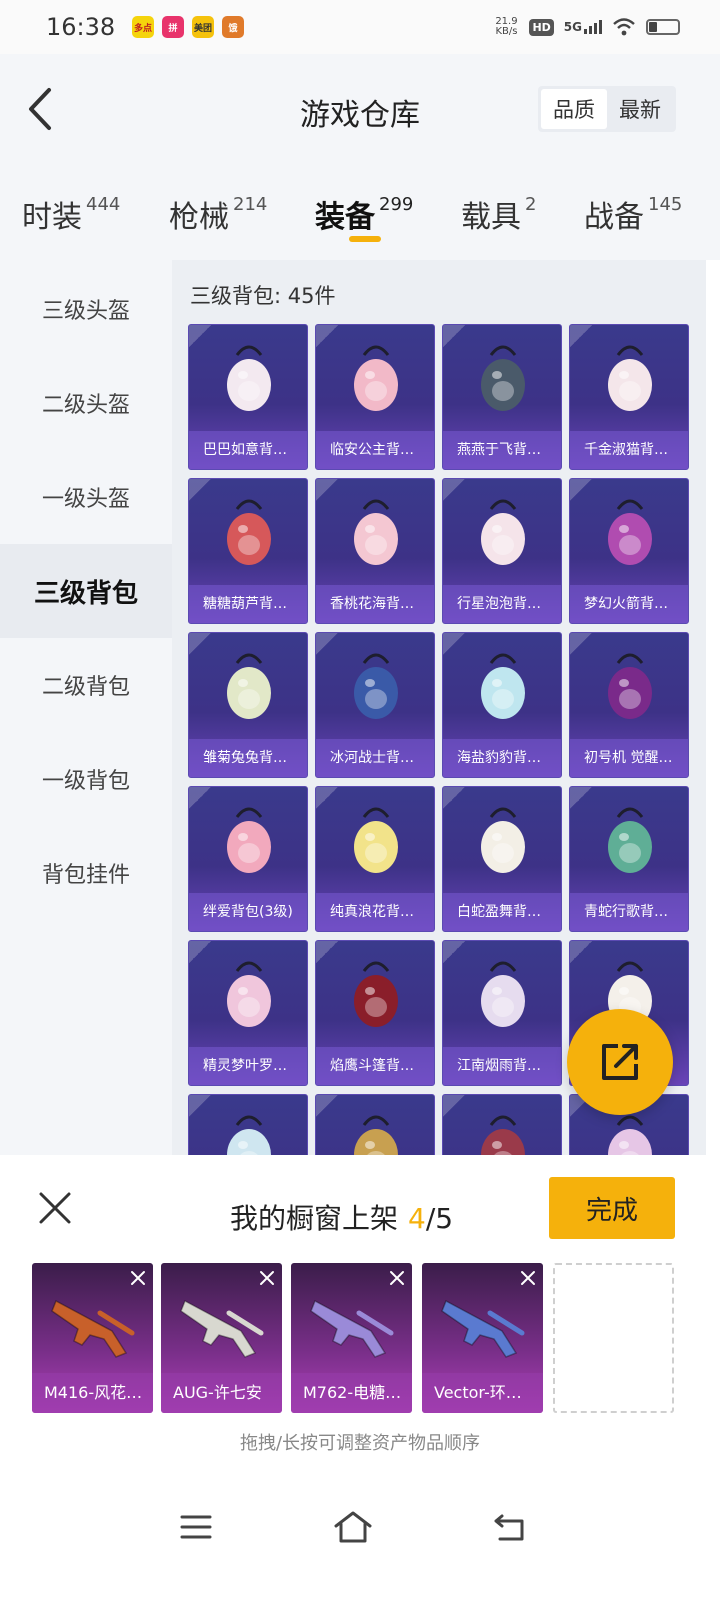 Image resolution: width=720 pixels, height=1600 pixels. What do you see at coordinates (612, 1208) in the screenshot?
I see `done-button: 完成` at bounding box center [612, 1208].